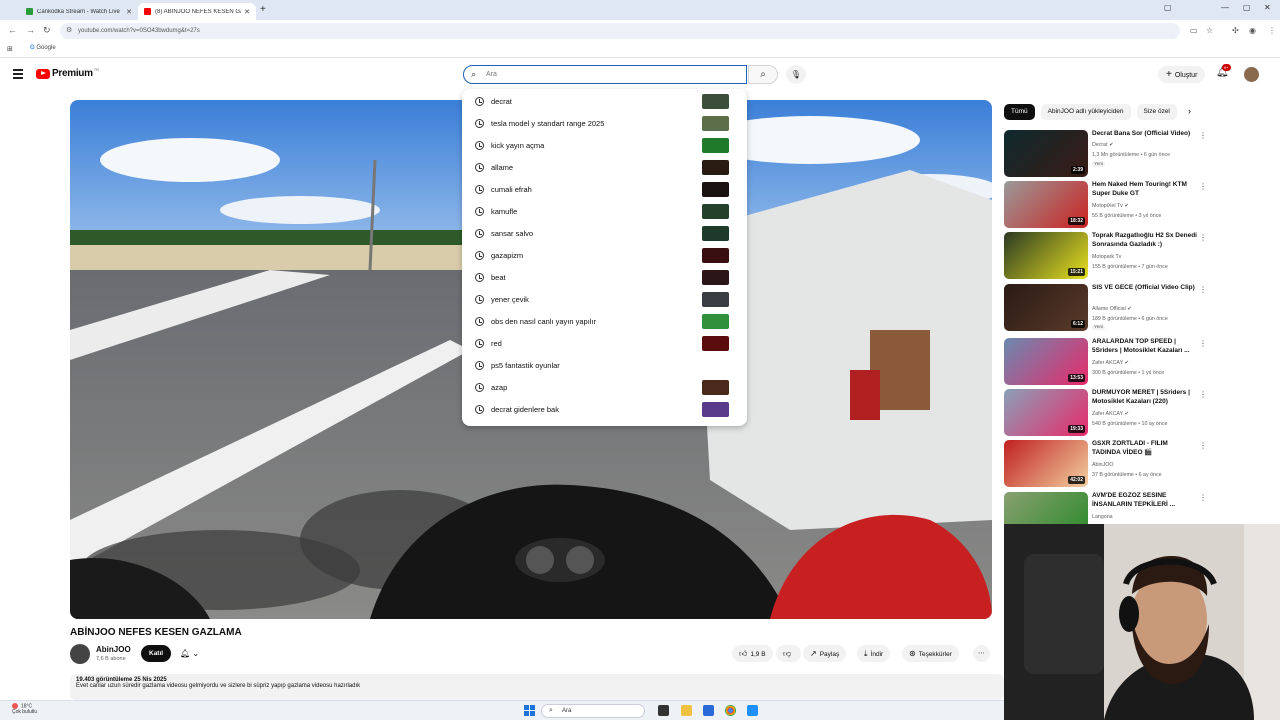 This screenshot has width=1280, height=720. Describe the element at coordinates (1182, 74) in the screenshot. I see `create-button: + Oluştur` at that location.